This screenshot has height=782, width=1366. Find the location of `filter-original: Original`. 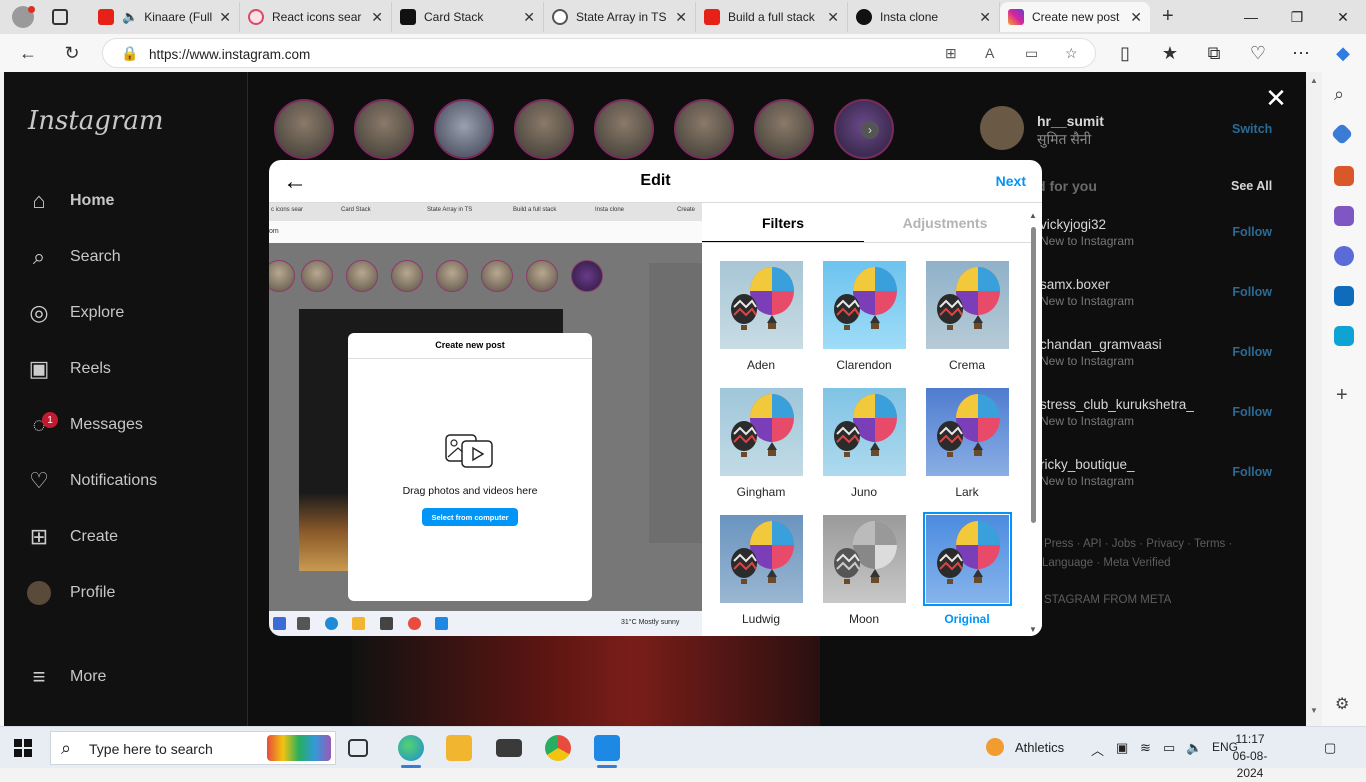

filter-original: Original is located at coordinates (967, 572).